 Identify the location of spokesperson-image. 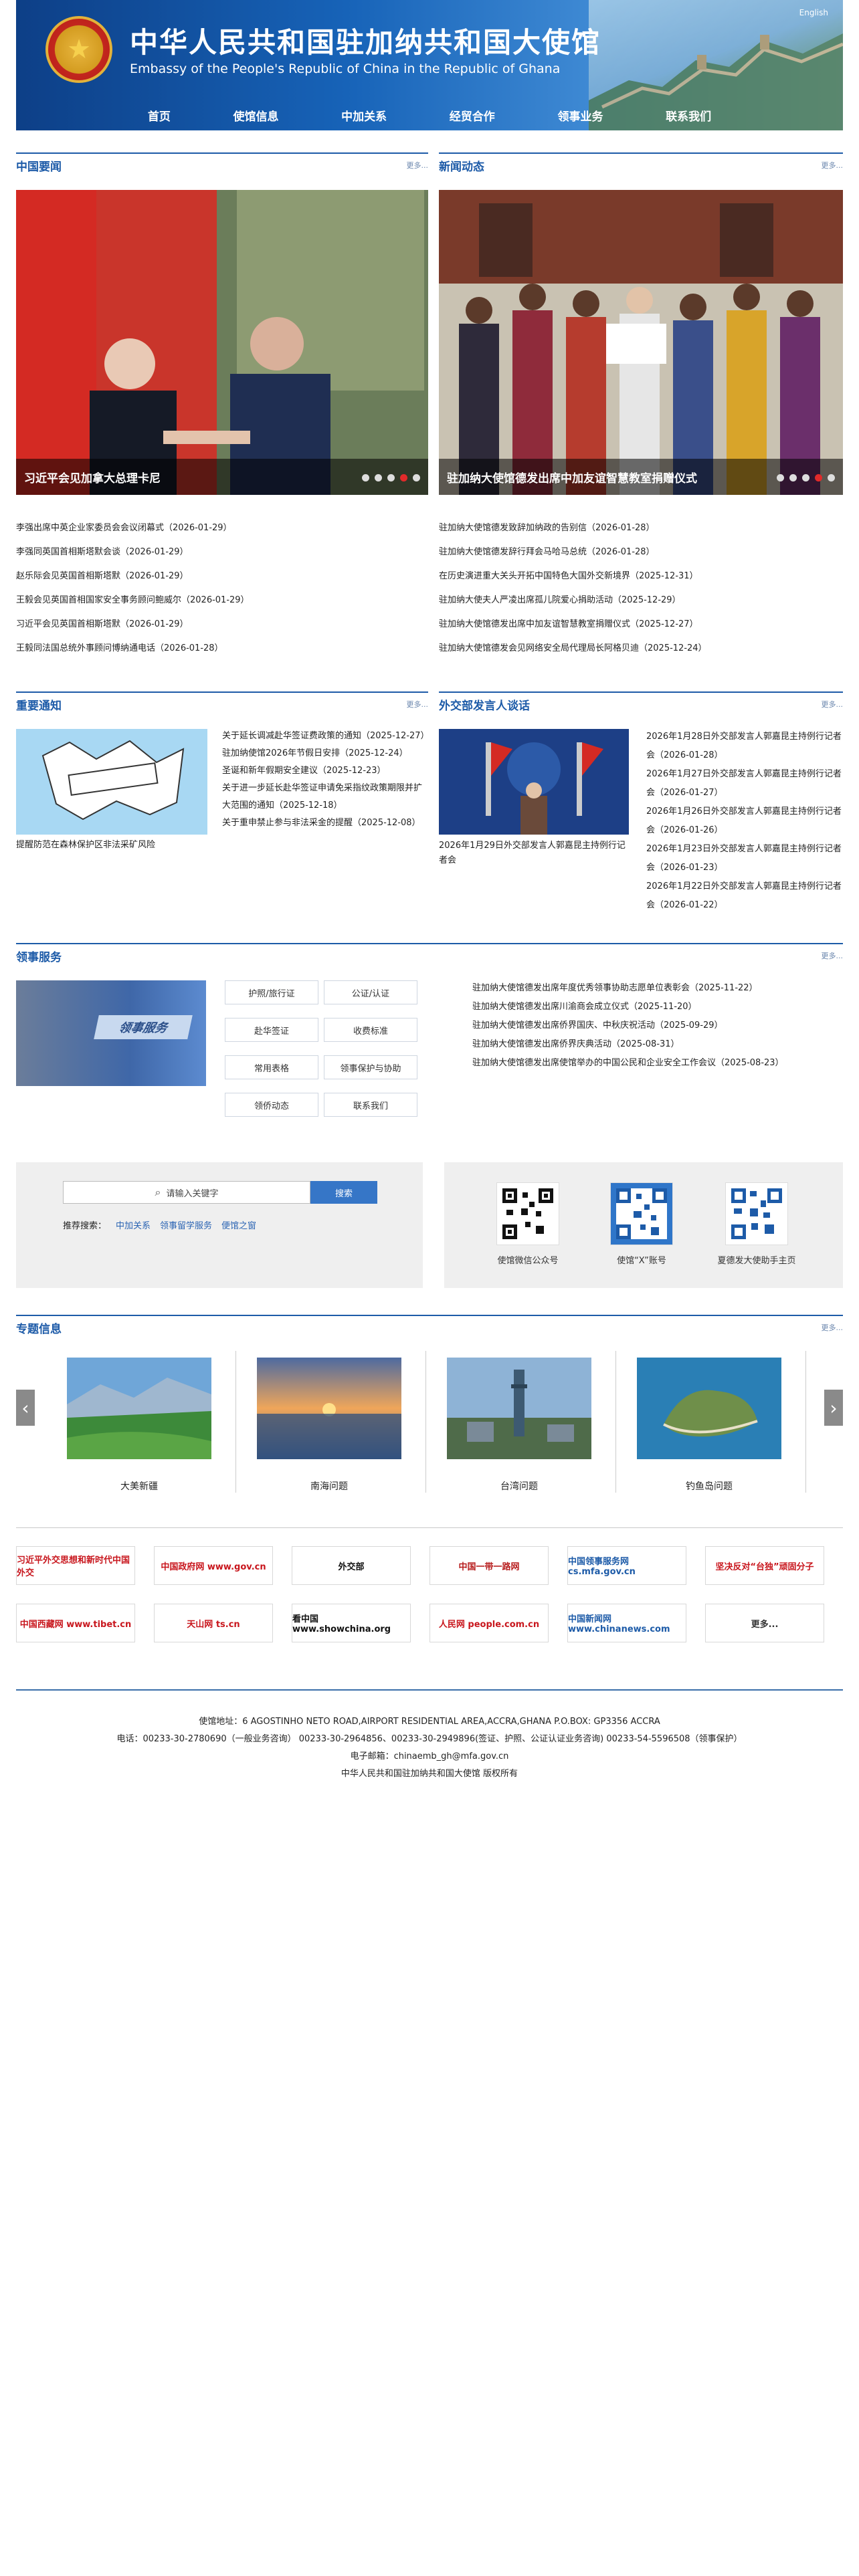
(534, 782).